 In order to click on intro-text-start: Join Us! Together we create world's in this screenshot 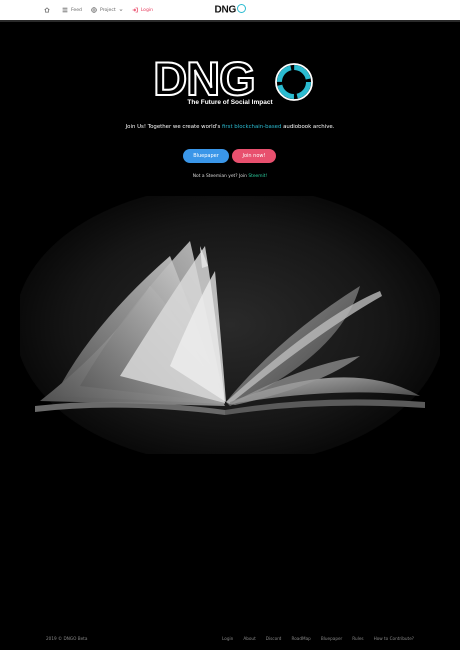, I will do `click(174, 127)`.